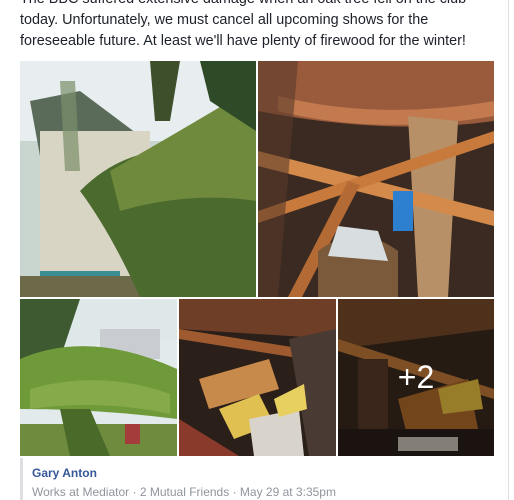 This screenshot has height=500, width=514. I want to click on mutual-friends-link: 2 Mutual Friends, so click(184, 492).